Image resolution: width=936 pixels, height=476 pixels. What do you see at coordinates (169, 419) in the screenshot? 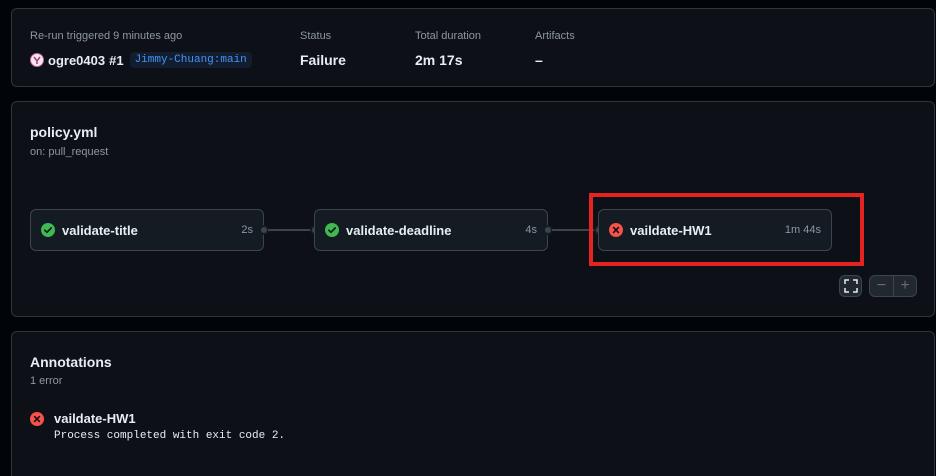
I see `annotation-job-name: vaildate-HW1` at bounding box center [169, 419].